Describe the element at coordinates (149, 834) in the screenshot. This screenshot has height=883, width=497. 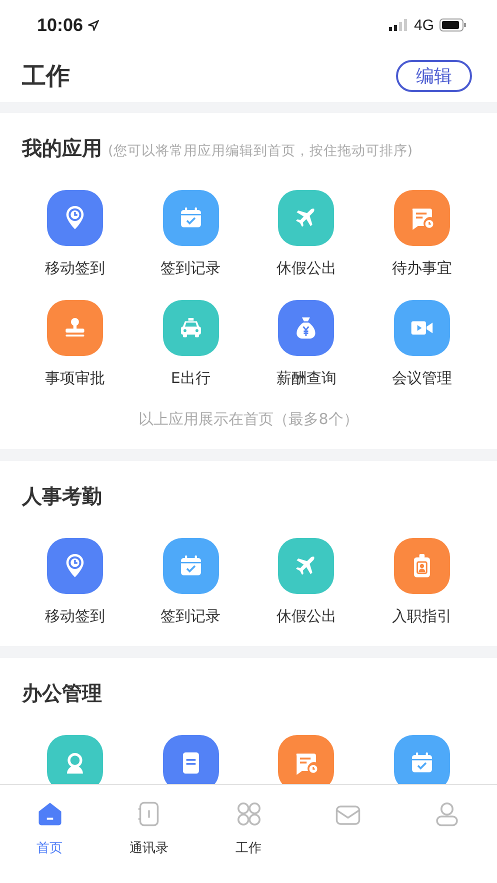
I see `tab-item: 通讯录` at that location.